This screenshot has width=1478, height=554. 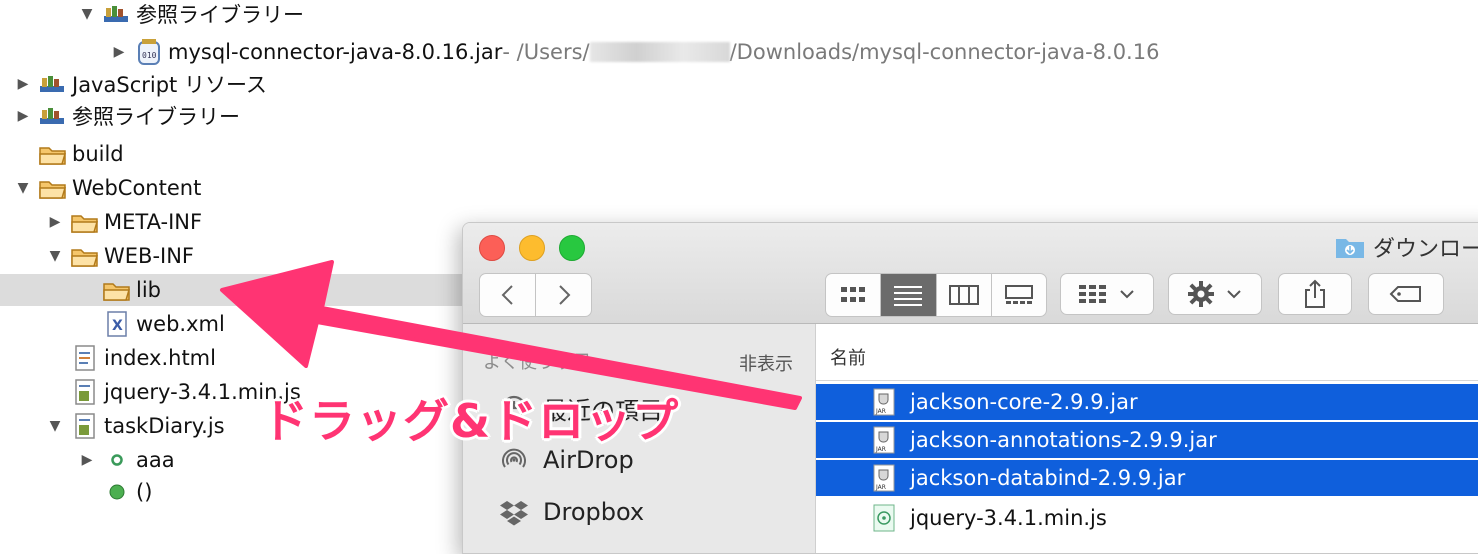 What do you see at coordinates (511, 335) in the screenshot?
I see `drag-arrow-annotation` at bounding box center [511, 335].